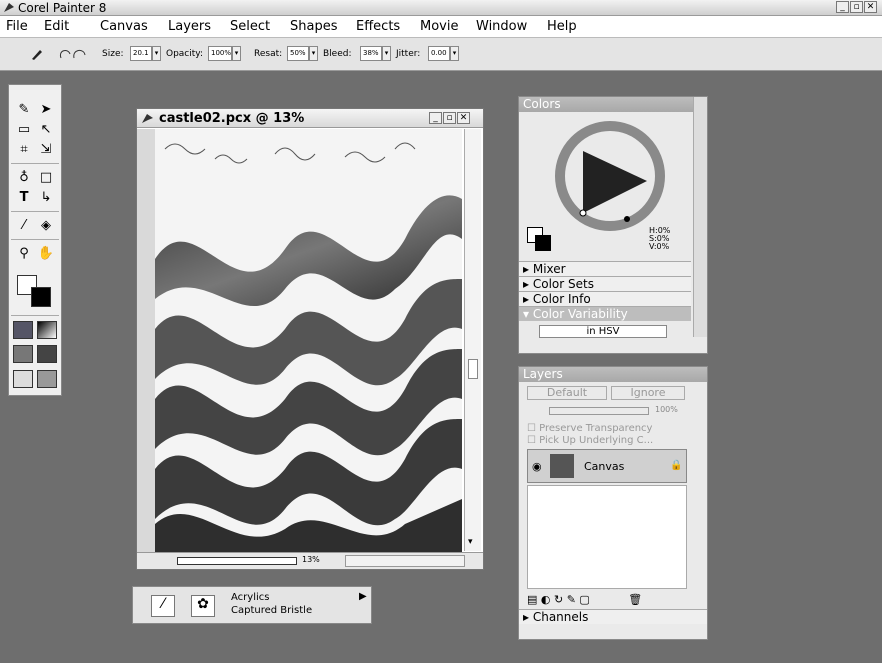 The width and height of the screenshot is (882, 663). Describe the element at coordinates (124, 26) in the screenshot. I see `menu-canvas: Canvas` at that location.